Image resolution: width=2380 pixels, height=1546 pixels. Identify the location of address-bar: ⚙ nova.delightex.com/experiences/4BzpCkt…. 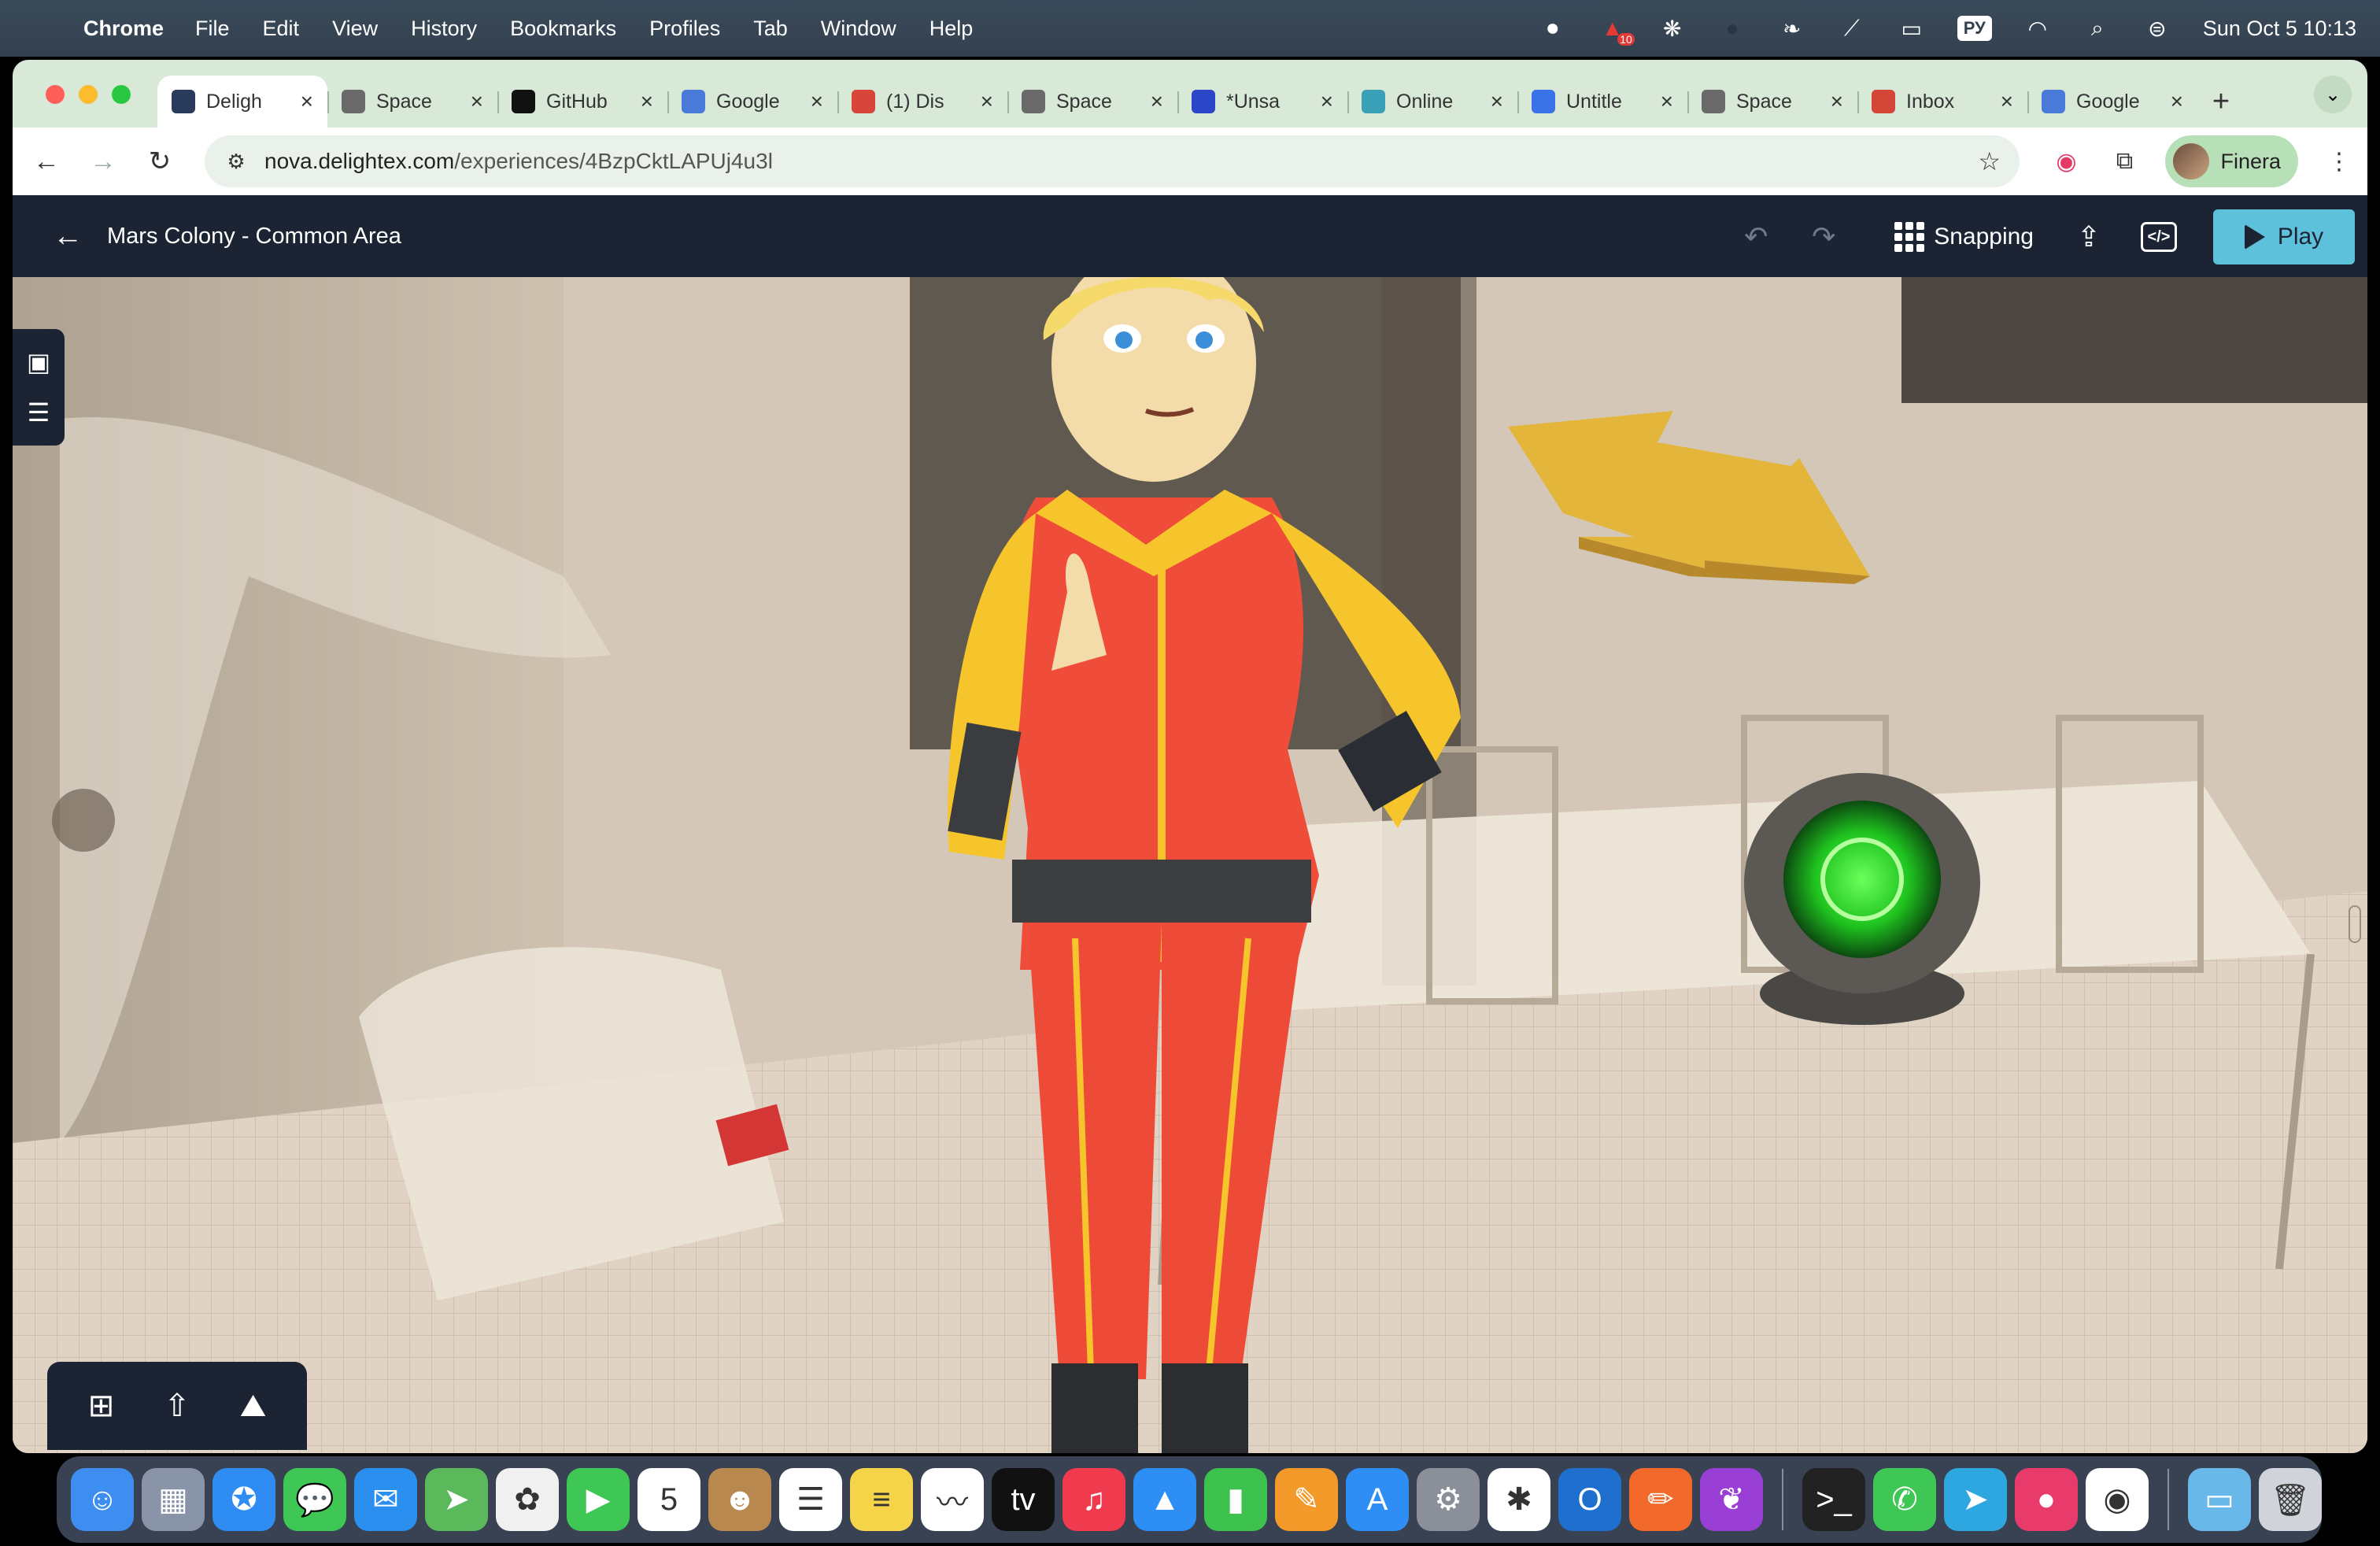
(1112, 161).